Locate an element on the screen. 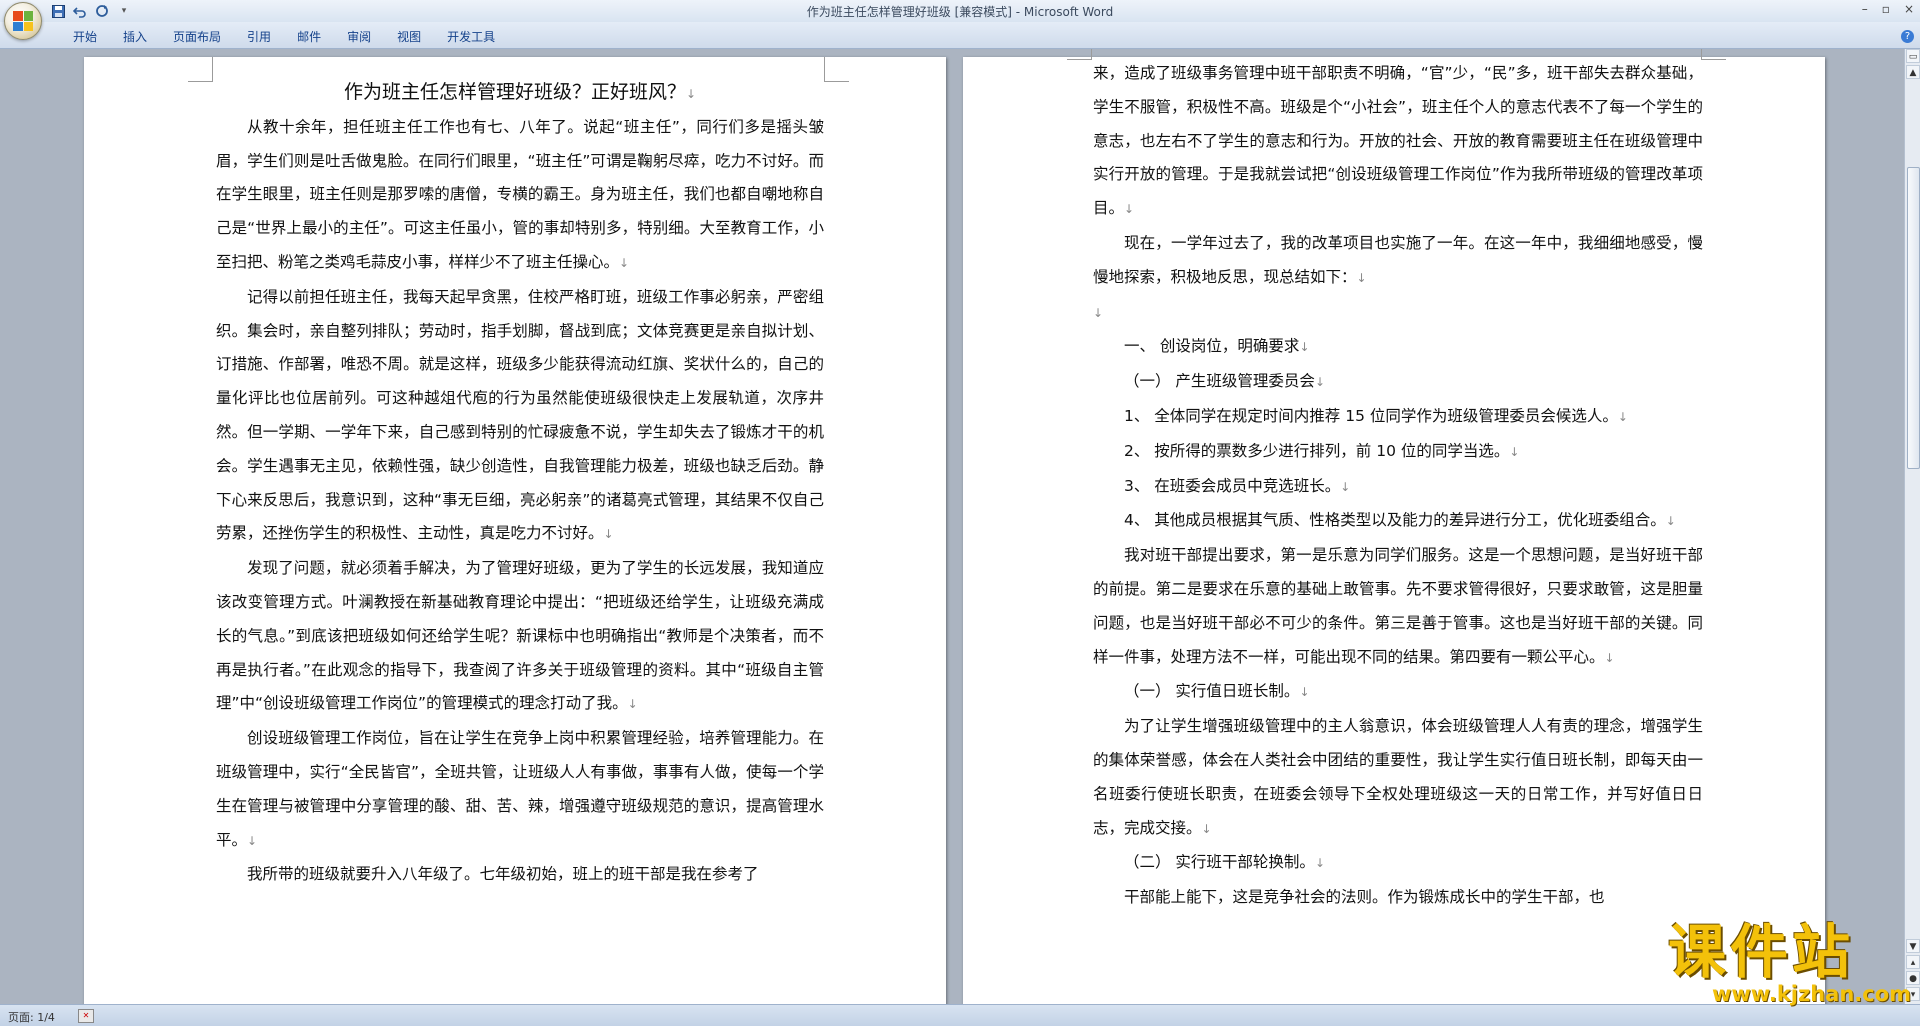  paragraph: 3、 在班委会成员中竞选班长。↓ is located at coordinates (1398, 487).